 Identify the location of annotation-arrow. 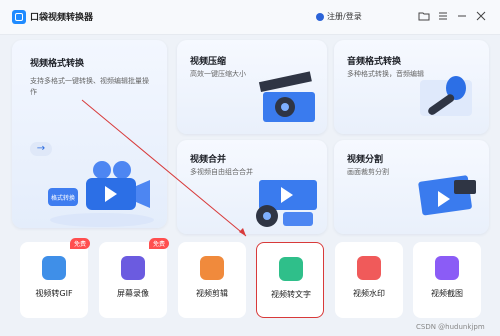
(164, 168).